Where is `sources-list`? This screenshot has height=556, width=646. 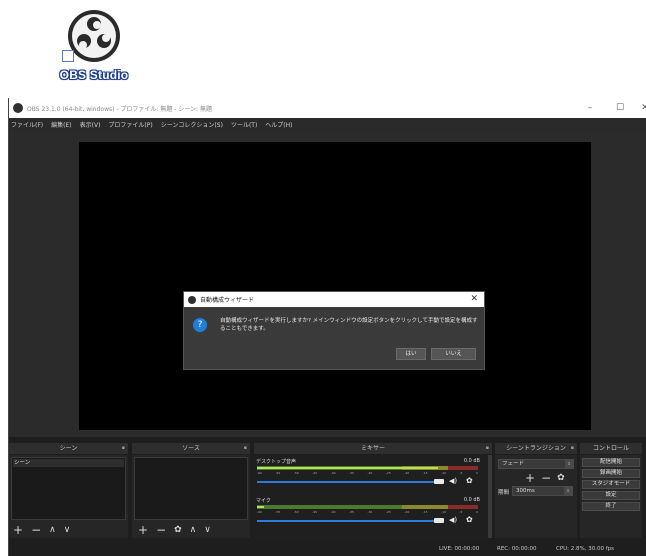 sources-list is located at coordinates (191, 488).